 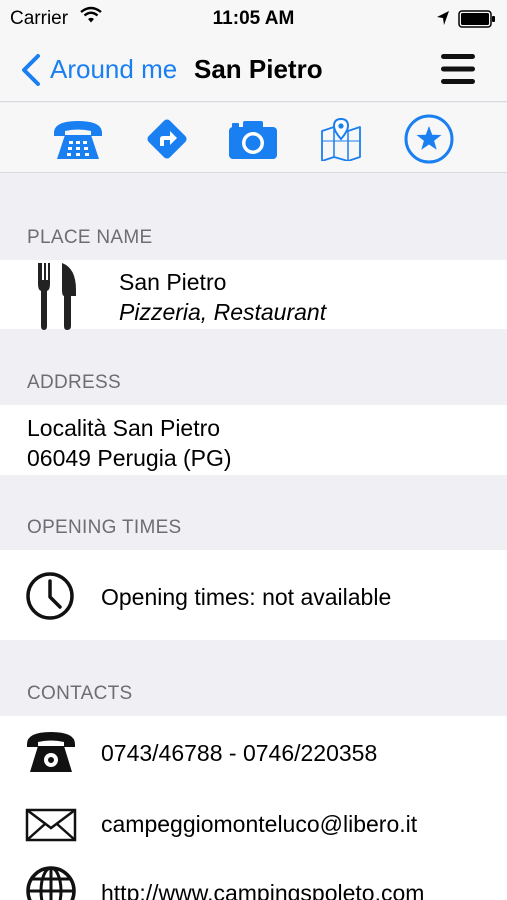 I want to click on address-line-1: Località San Pietro, so click(x=124, y=428).